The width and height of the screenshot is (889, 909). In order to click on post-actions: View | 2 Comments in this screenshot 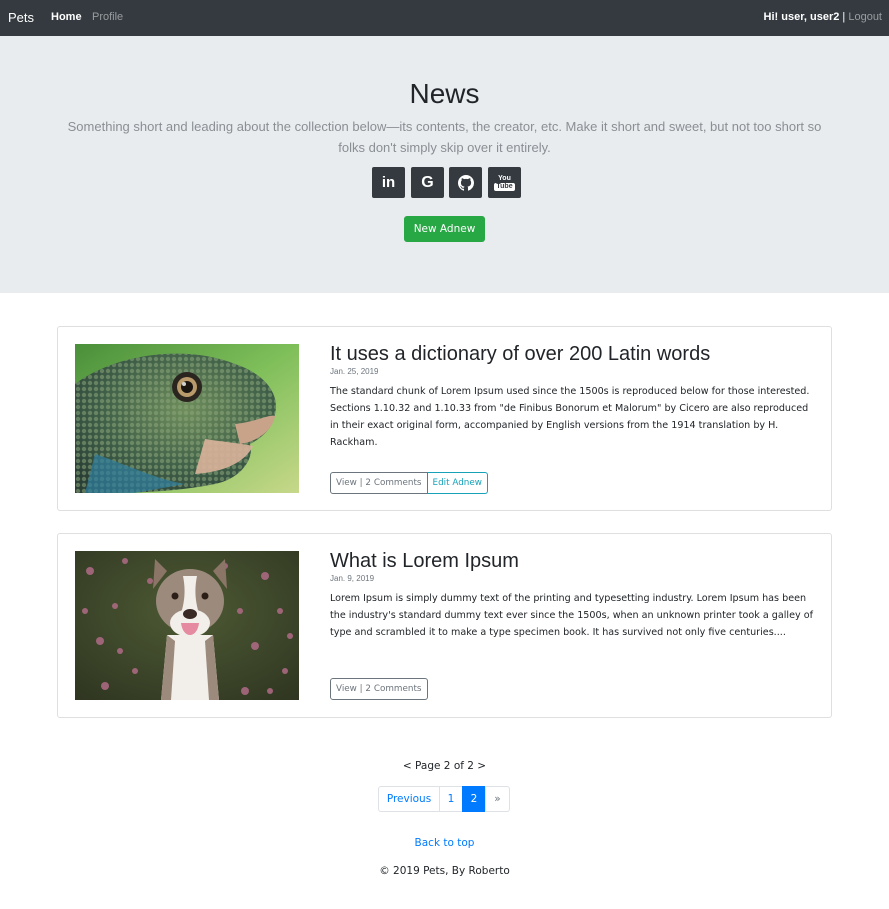, I will do `click(379, 689)`.